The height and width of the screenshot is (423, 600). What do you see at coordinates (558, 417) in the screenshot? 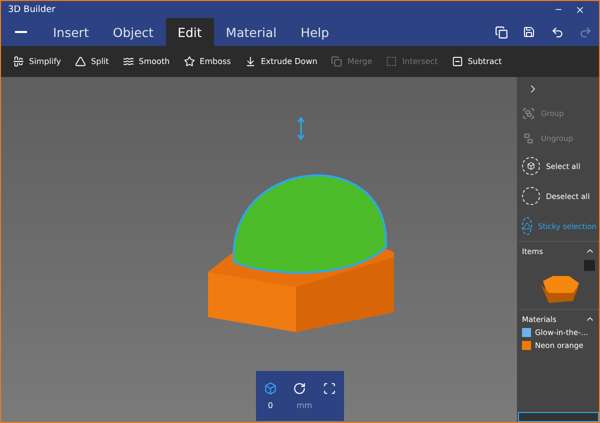
I see `input-field` at bounding box center [558, 417].